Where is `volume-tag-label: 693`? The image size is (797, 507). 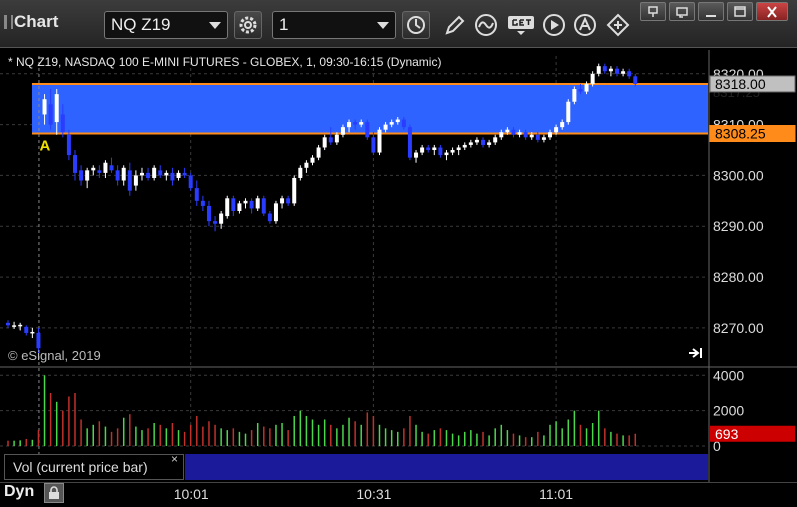 volume-tag-label: 693 is located at coordinates (727, 434).